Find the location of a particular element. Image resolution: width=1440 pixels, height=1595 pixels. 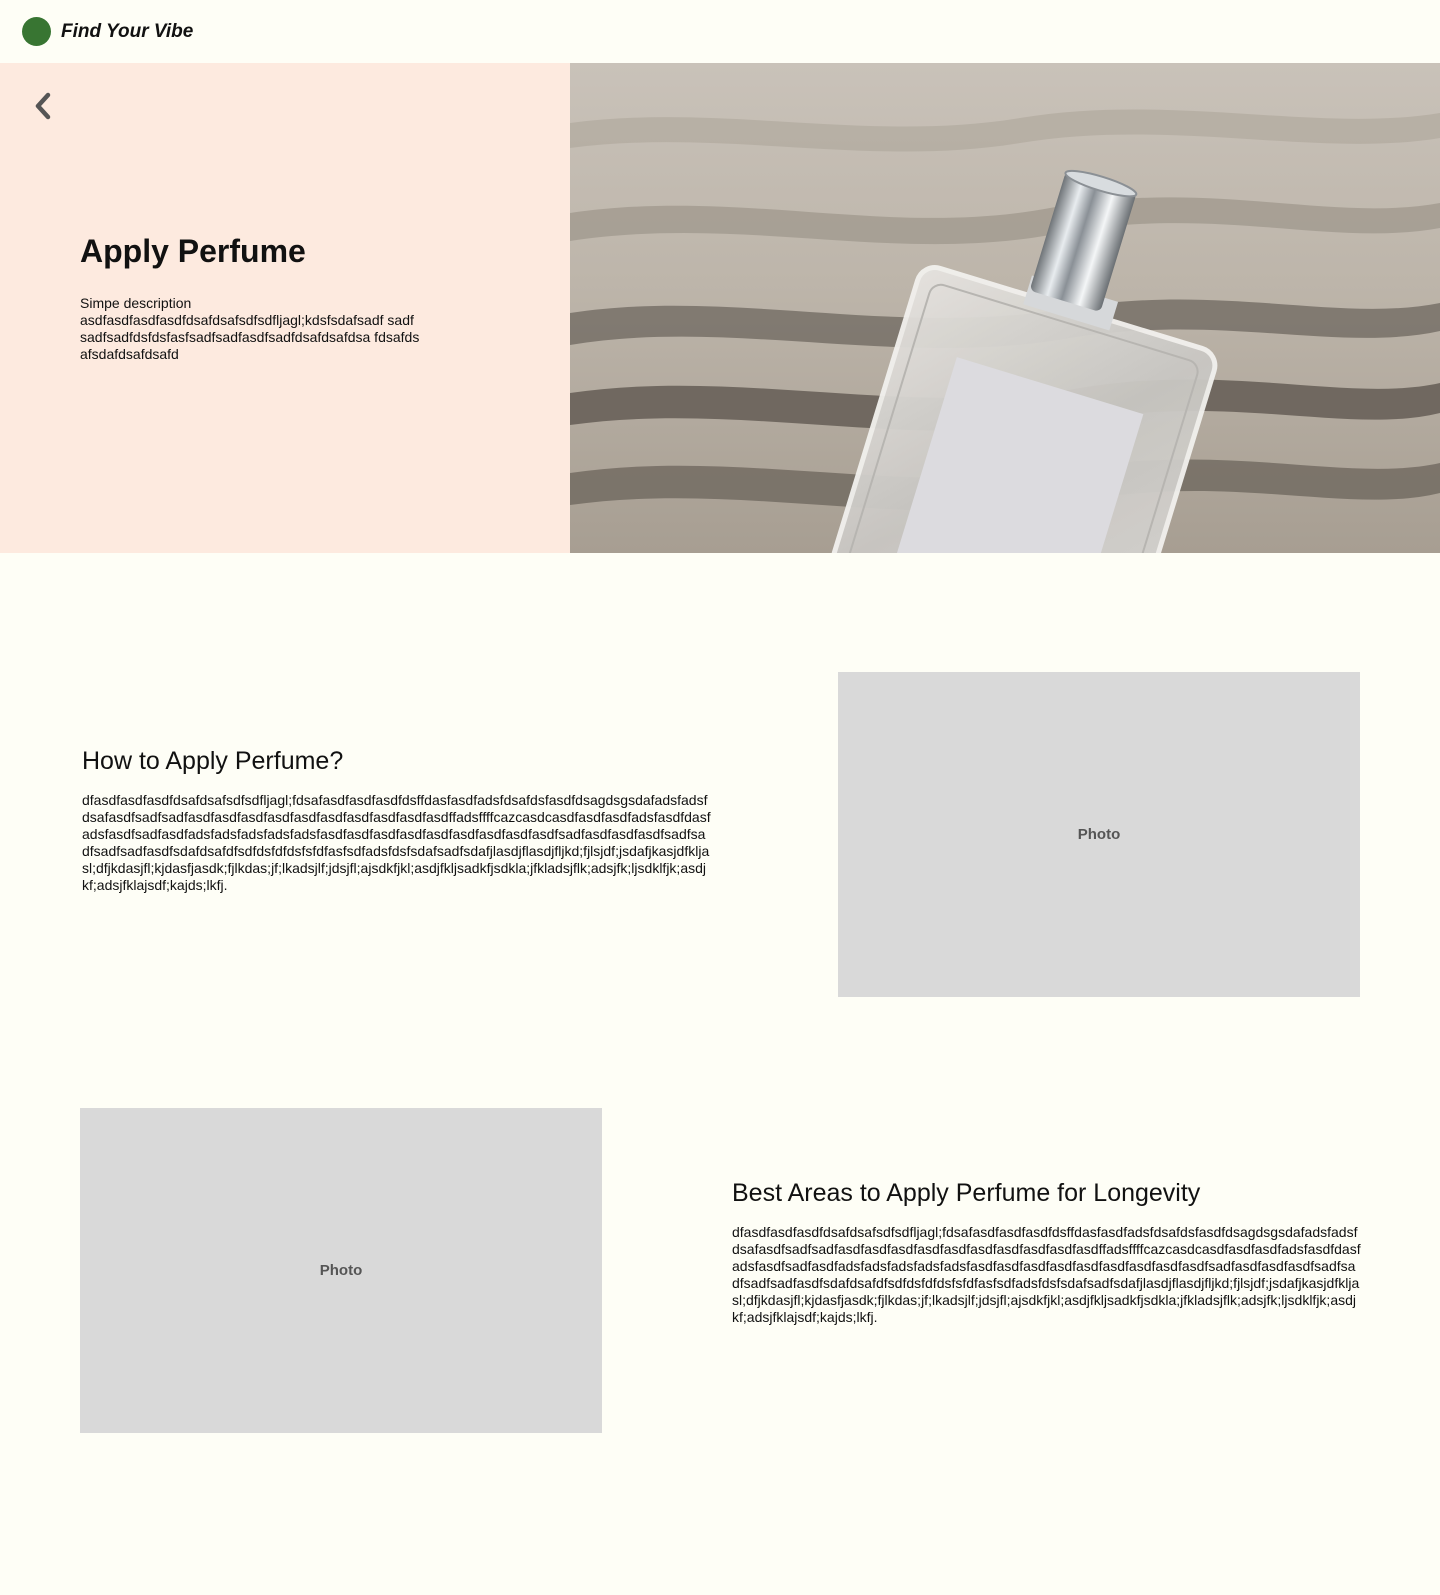

brand-name: Find Your Vibe is located at coordinates (127, 32).